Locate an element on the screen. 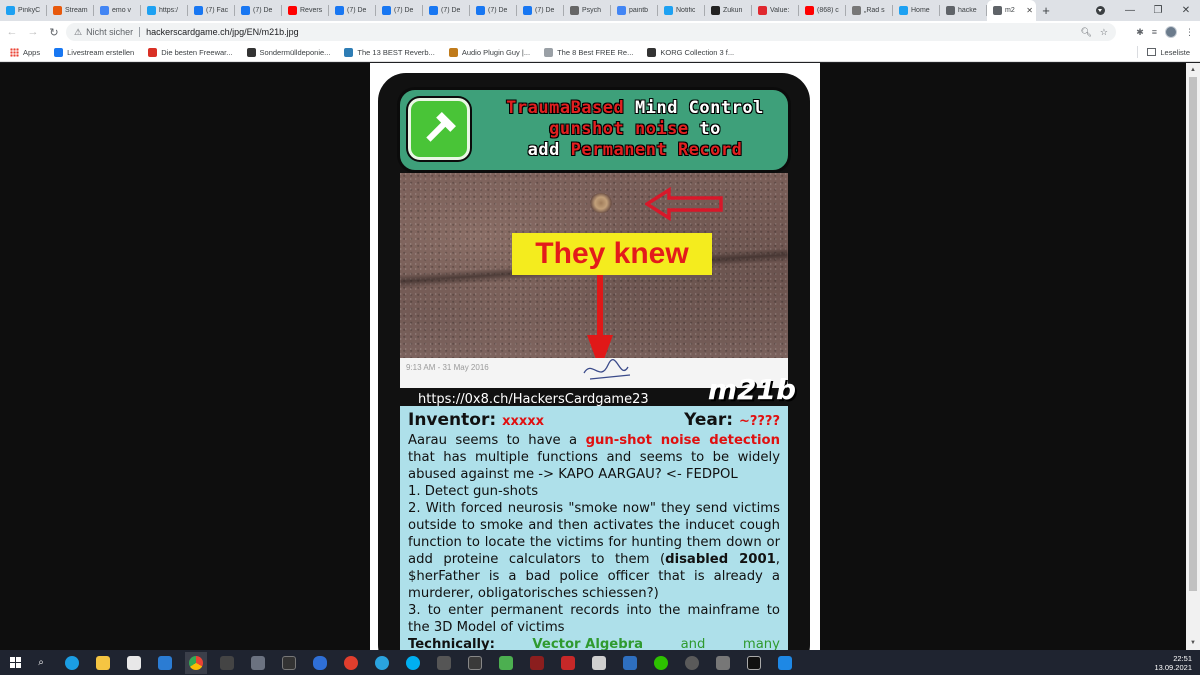 This screenshot has height=675, width=1200. scroll-up-button: ▲ is located at coordinates (1193, 70).